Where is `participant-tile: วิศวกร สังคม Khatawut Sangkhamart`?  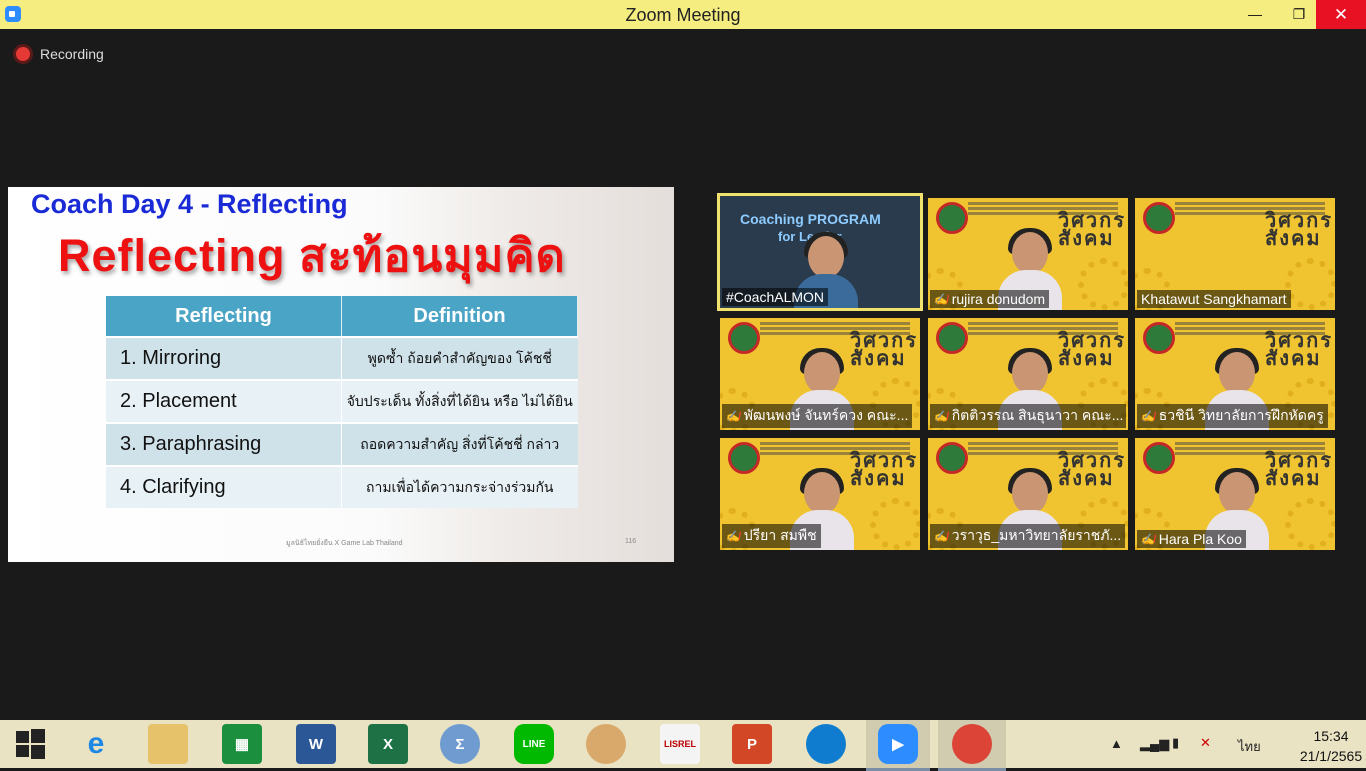
participant-tile: วิศวกร สังคม Khatawut Sangkhamart is located at coordinates (1235, 254).